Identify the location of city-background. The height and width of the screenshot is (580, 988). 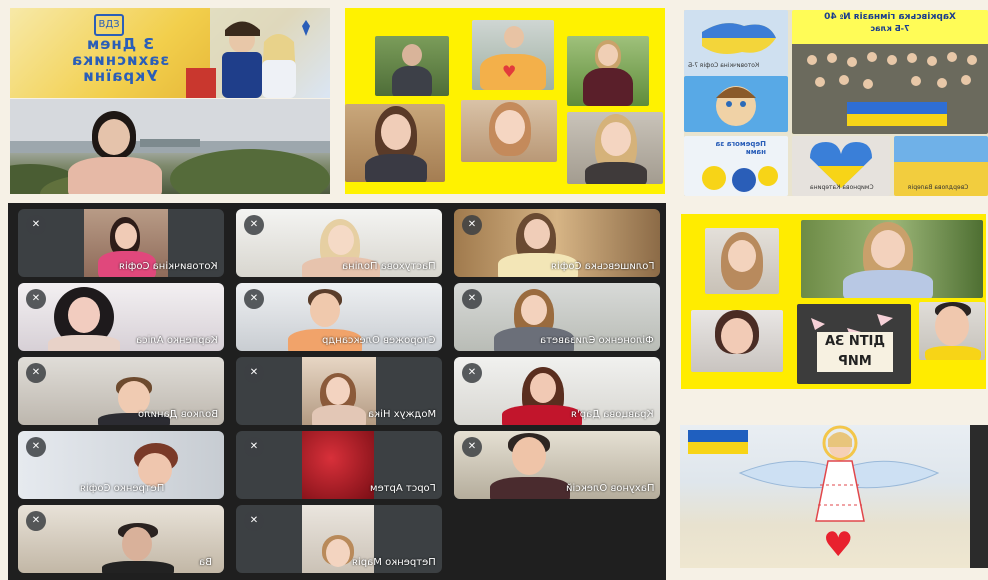
(170, 146).